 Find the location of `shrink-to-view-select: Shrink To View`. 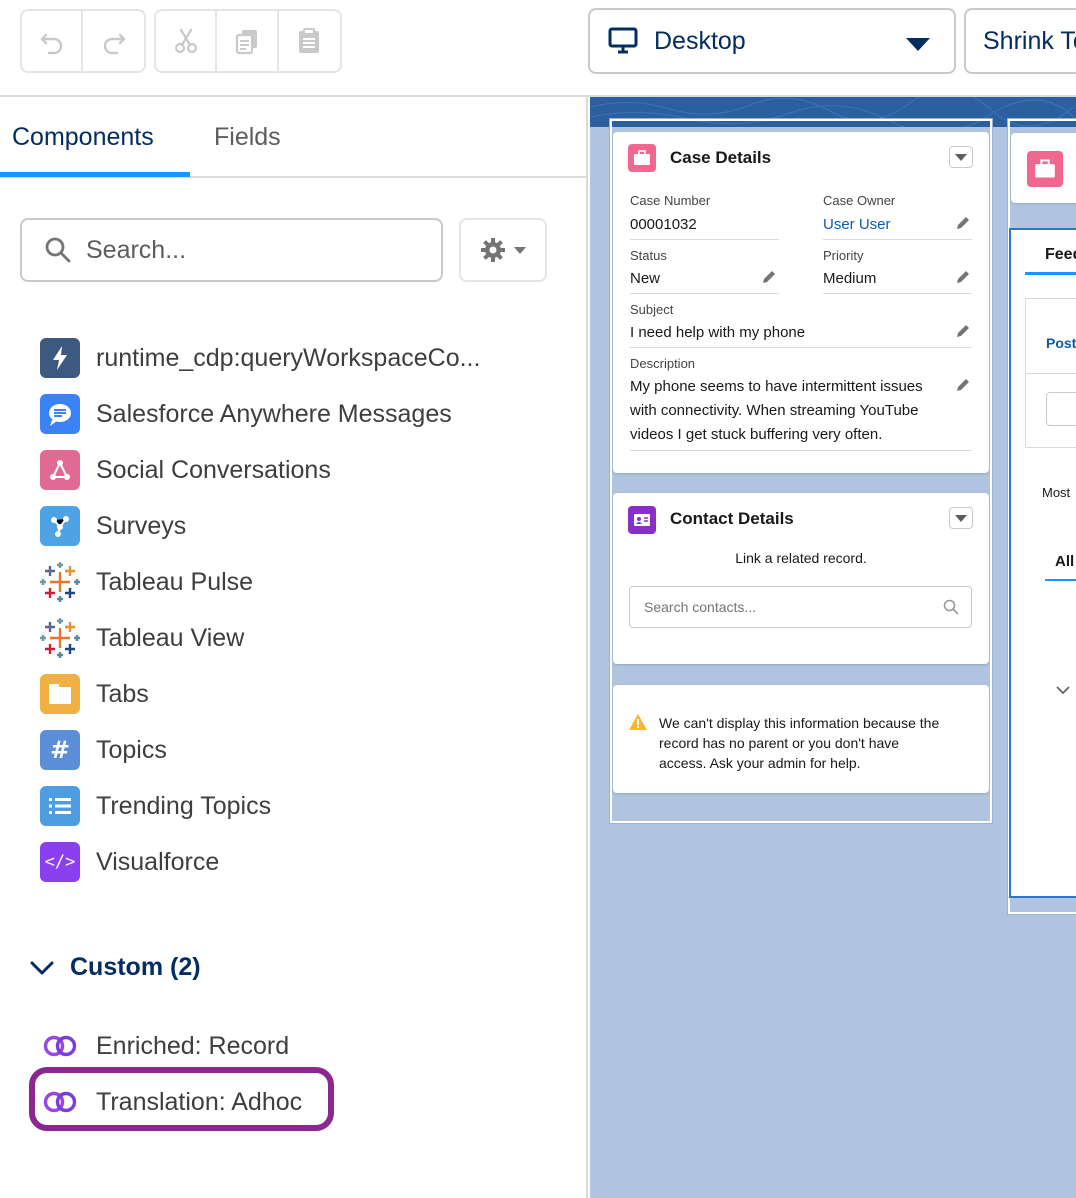

shrink-to-view-select: Shrink To View is located at coordinates (1020, 41).